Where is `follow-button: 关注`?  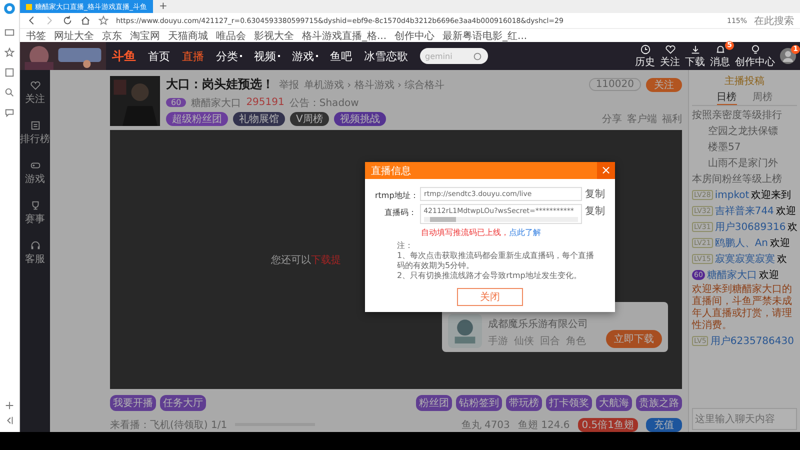
follow-button: 关注 is located at coordinates (664, 85).